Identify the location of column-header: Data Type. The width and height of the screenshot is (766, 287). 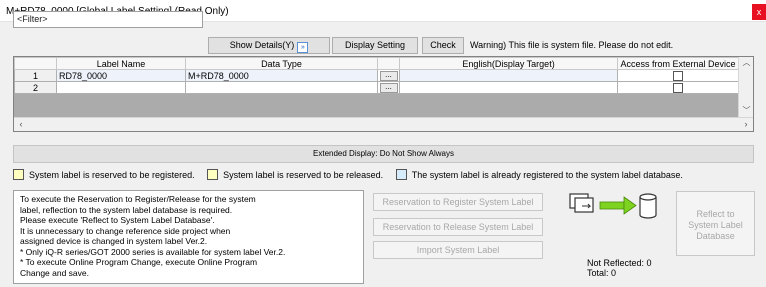
(281, 63).